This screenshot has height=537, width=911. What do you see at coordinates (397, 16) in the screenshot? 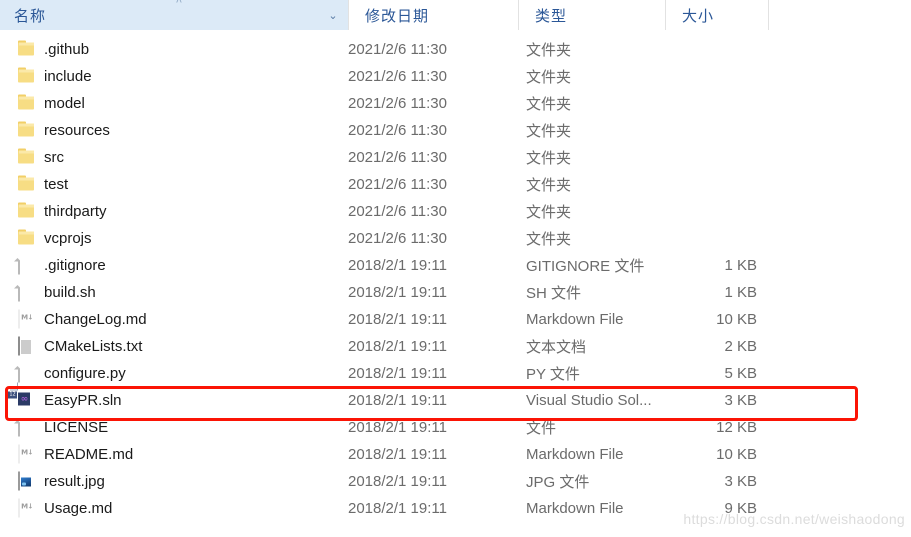
I see `column-header-date-label: 修改日期` at bounding box center [397, 16].